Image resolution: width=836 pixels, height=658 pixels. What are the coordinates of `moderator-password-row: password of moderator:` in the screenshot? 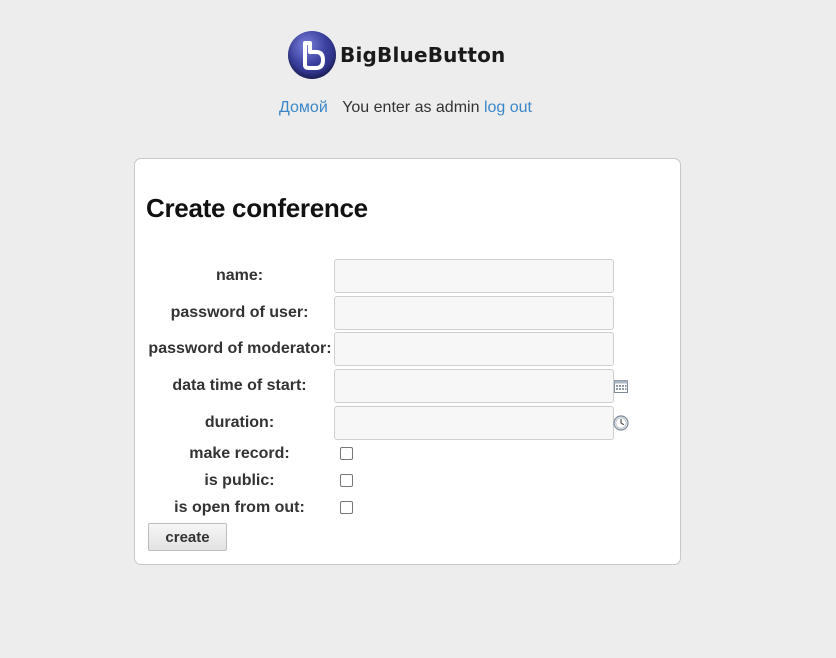 It's located at (408, 349).